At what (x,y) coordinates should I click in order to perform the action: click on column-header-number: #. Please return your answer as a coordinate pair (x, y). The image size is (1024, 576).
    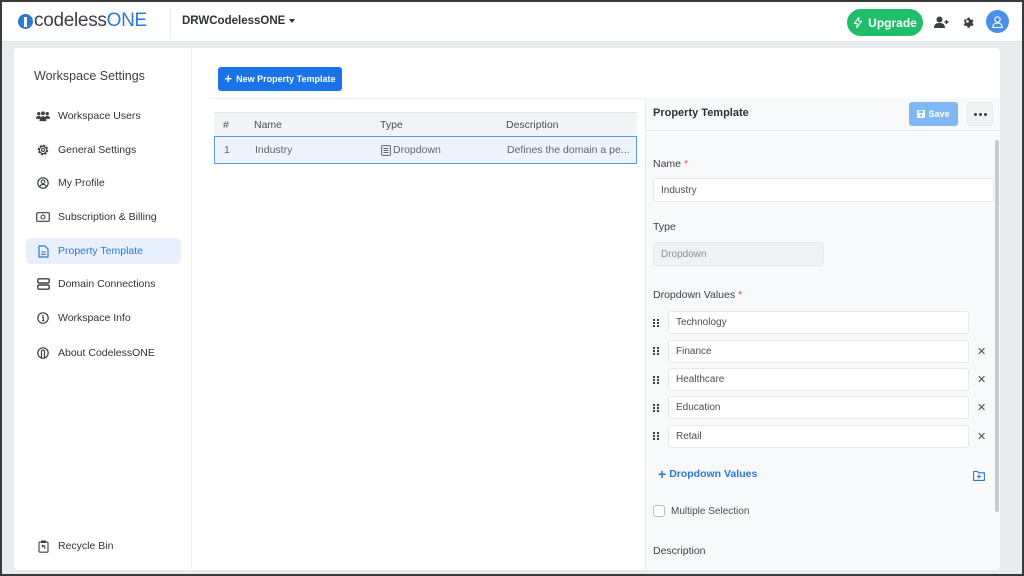
    Looking at the image, I should click on (226, 124).